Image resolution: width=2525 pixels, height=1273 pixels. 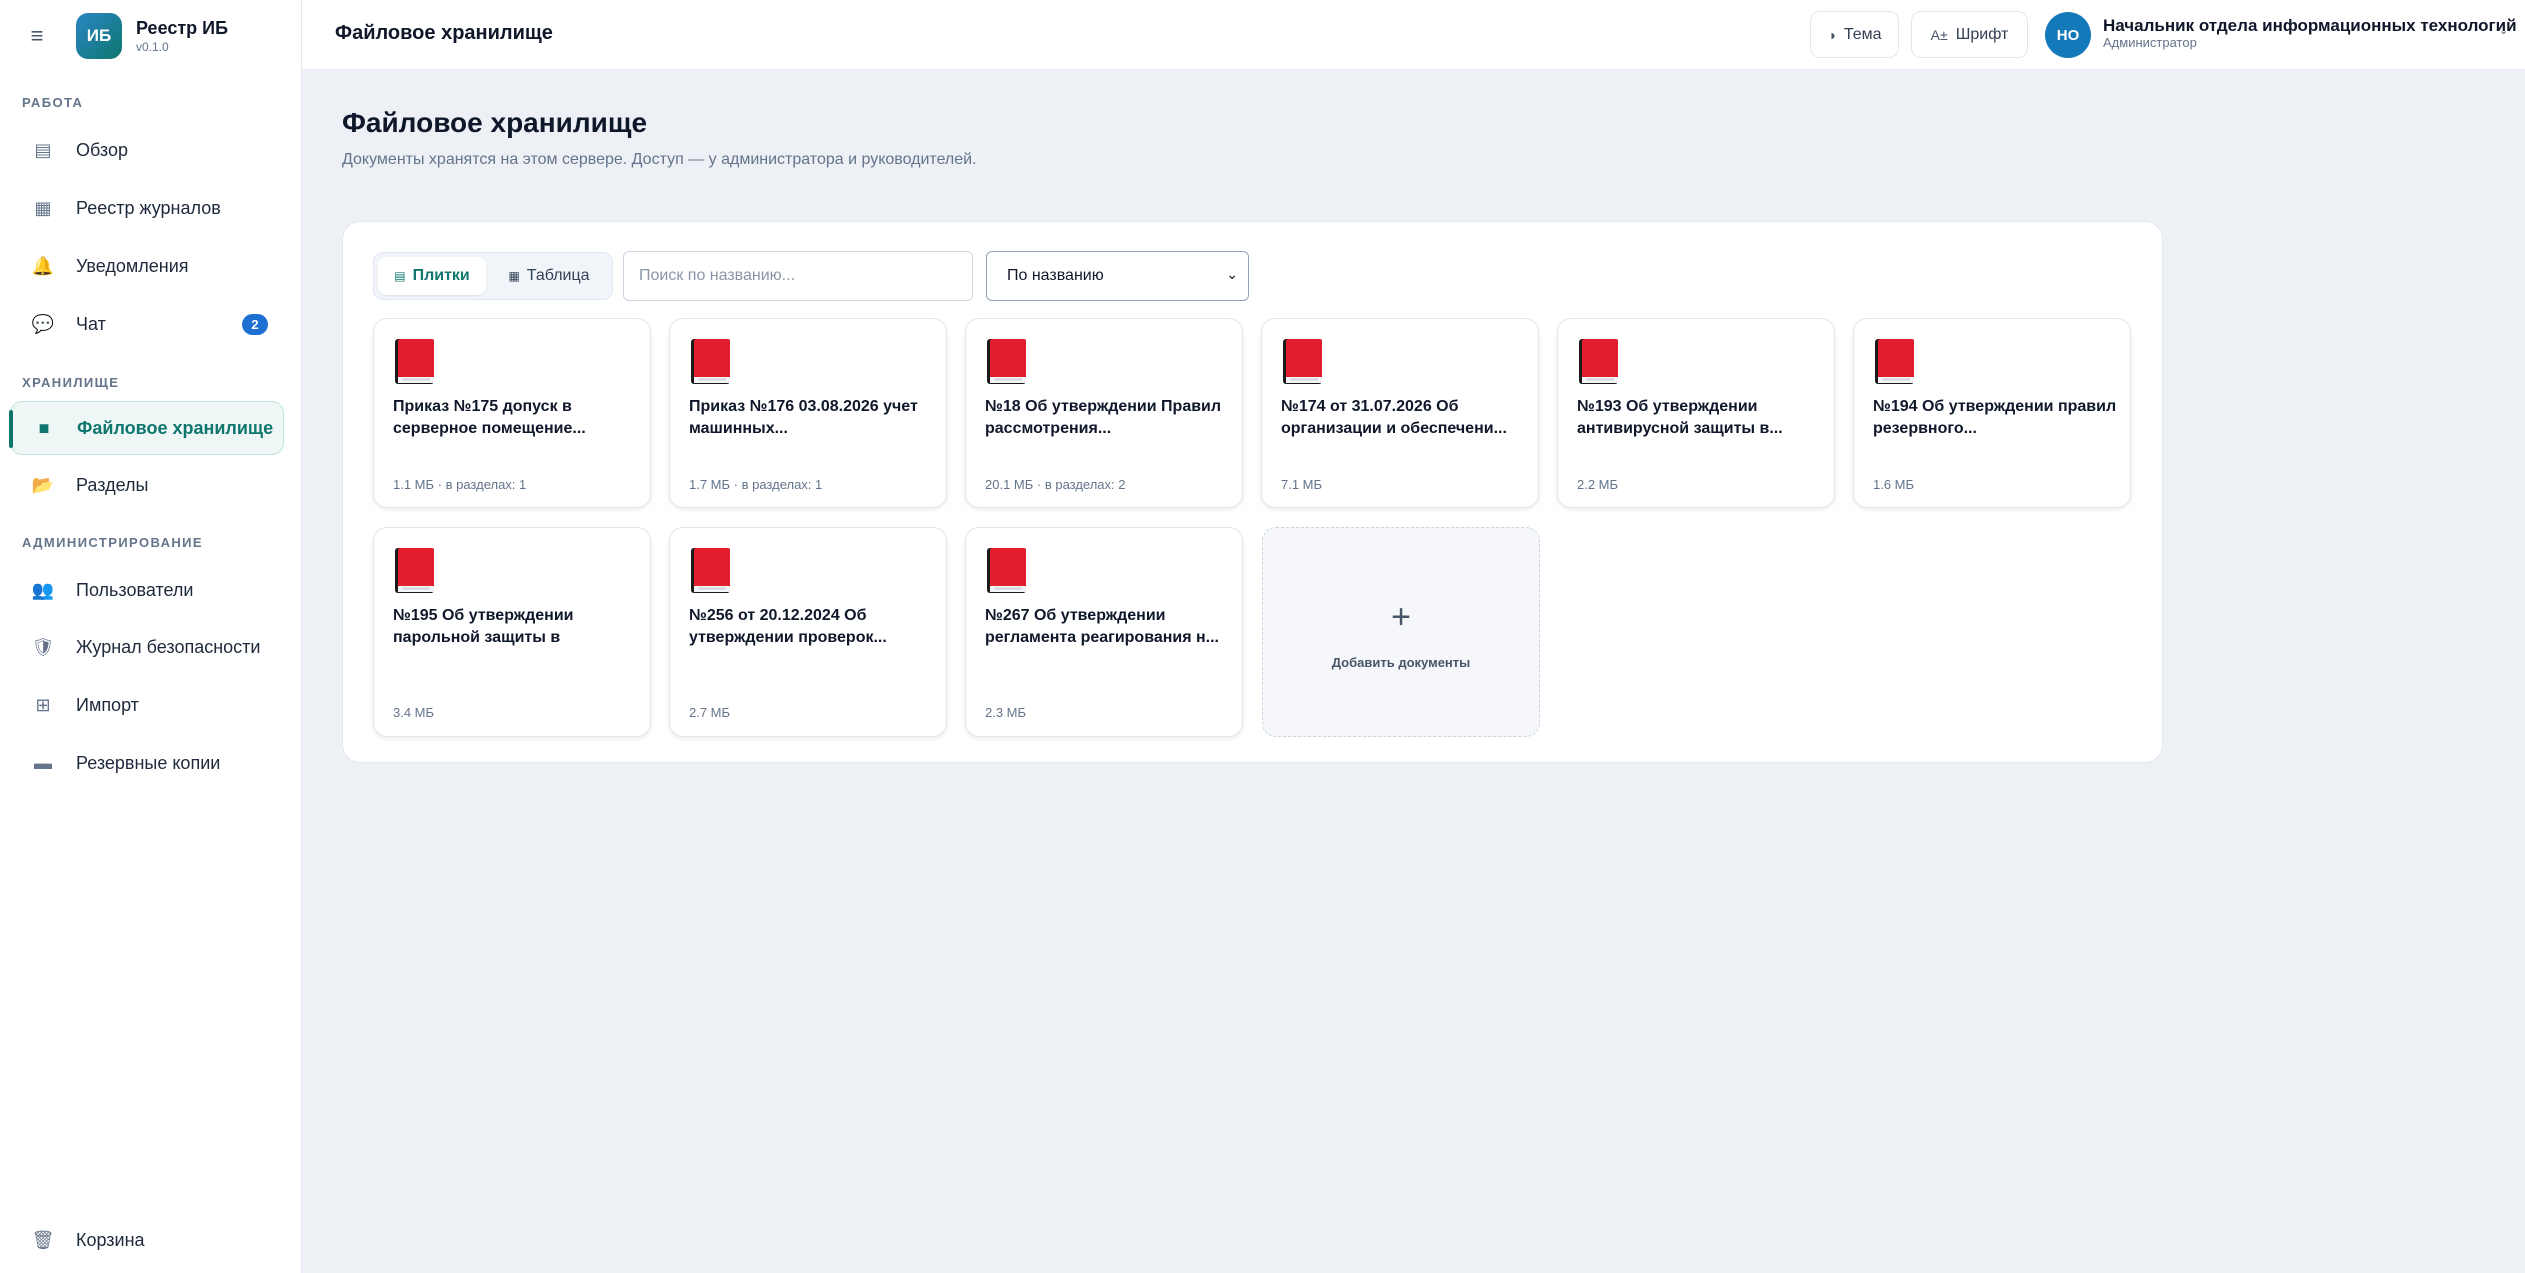 What do you see at coordinates (444, 33) in the screenshot?
I see `header-title: Файловое хранилище` at bounding box center [444, 33].